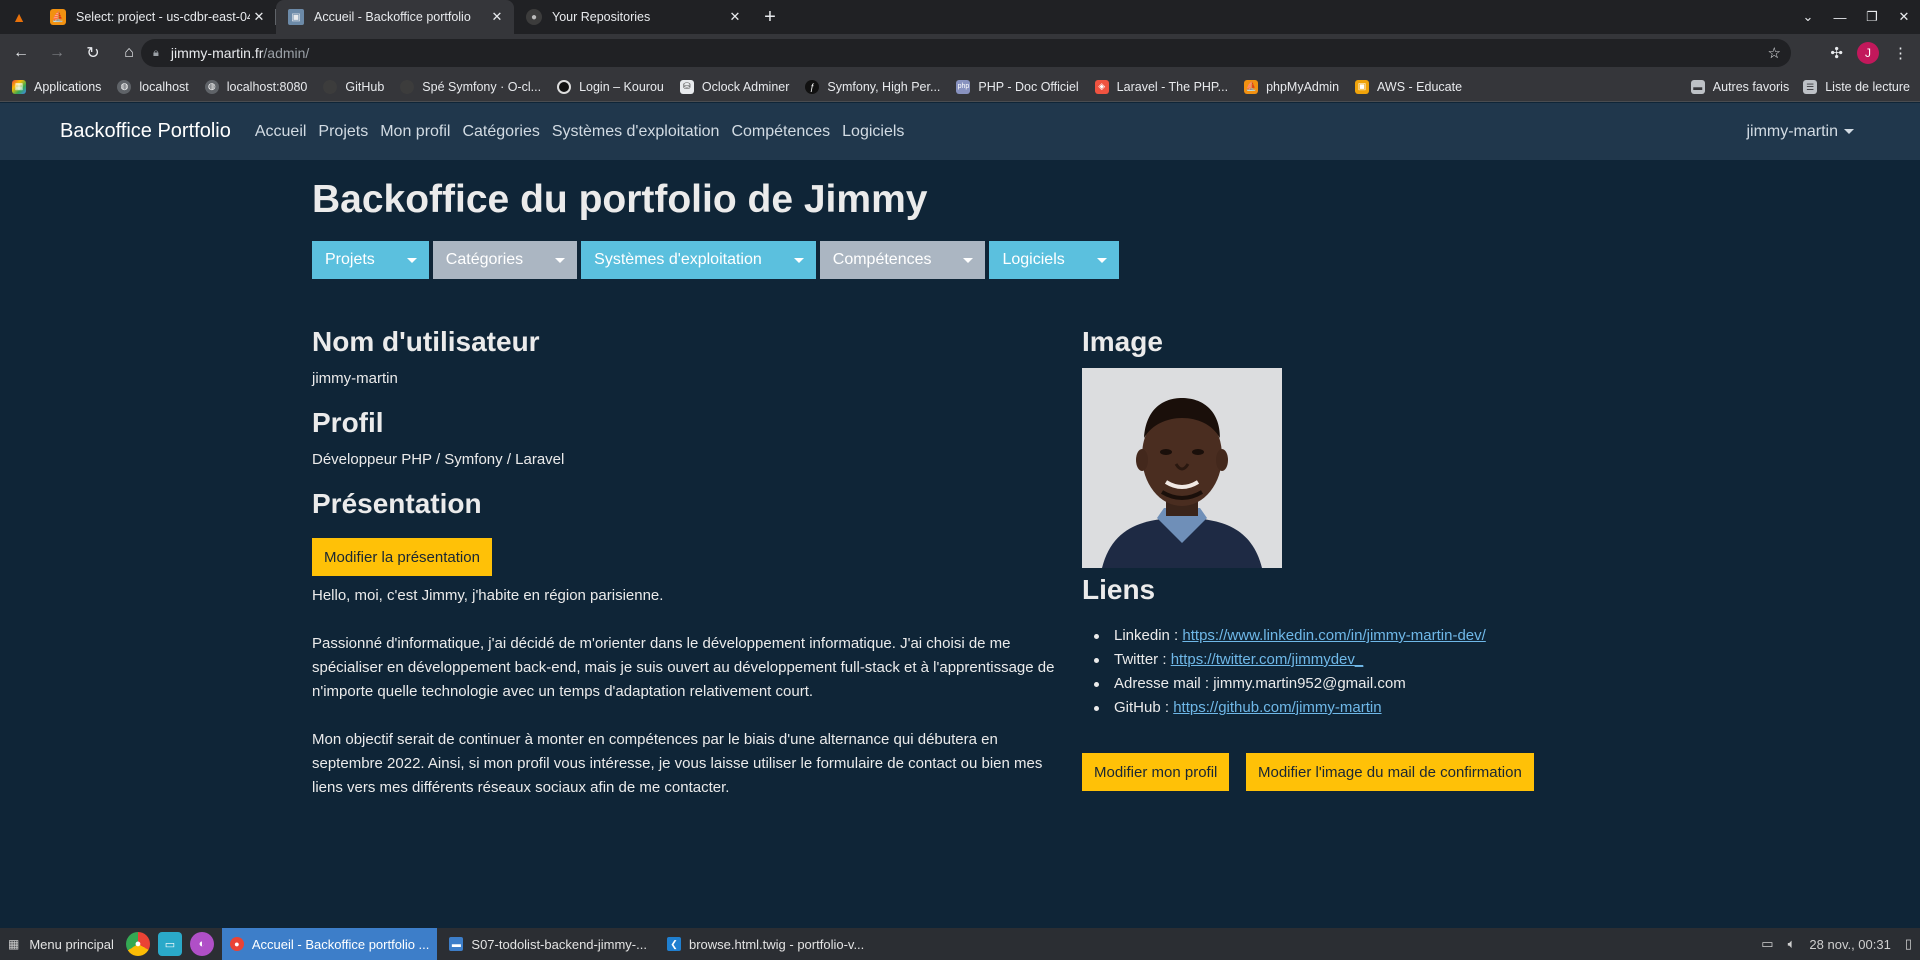  Describe the element at coordinates (1900, 53) in the screenshot. I see `menu-kebab-icon: ⋮` at that location.